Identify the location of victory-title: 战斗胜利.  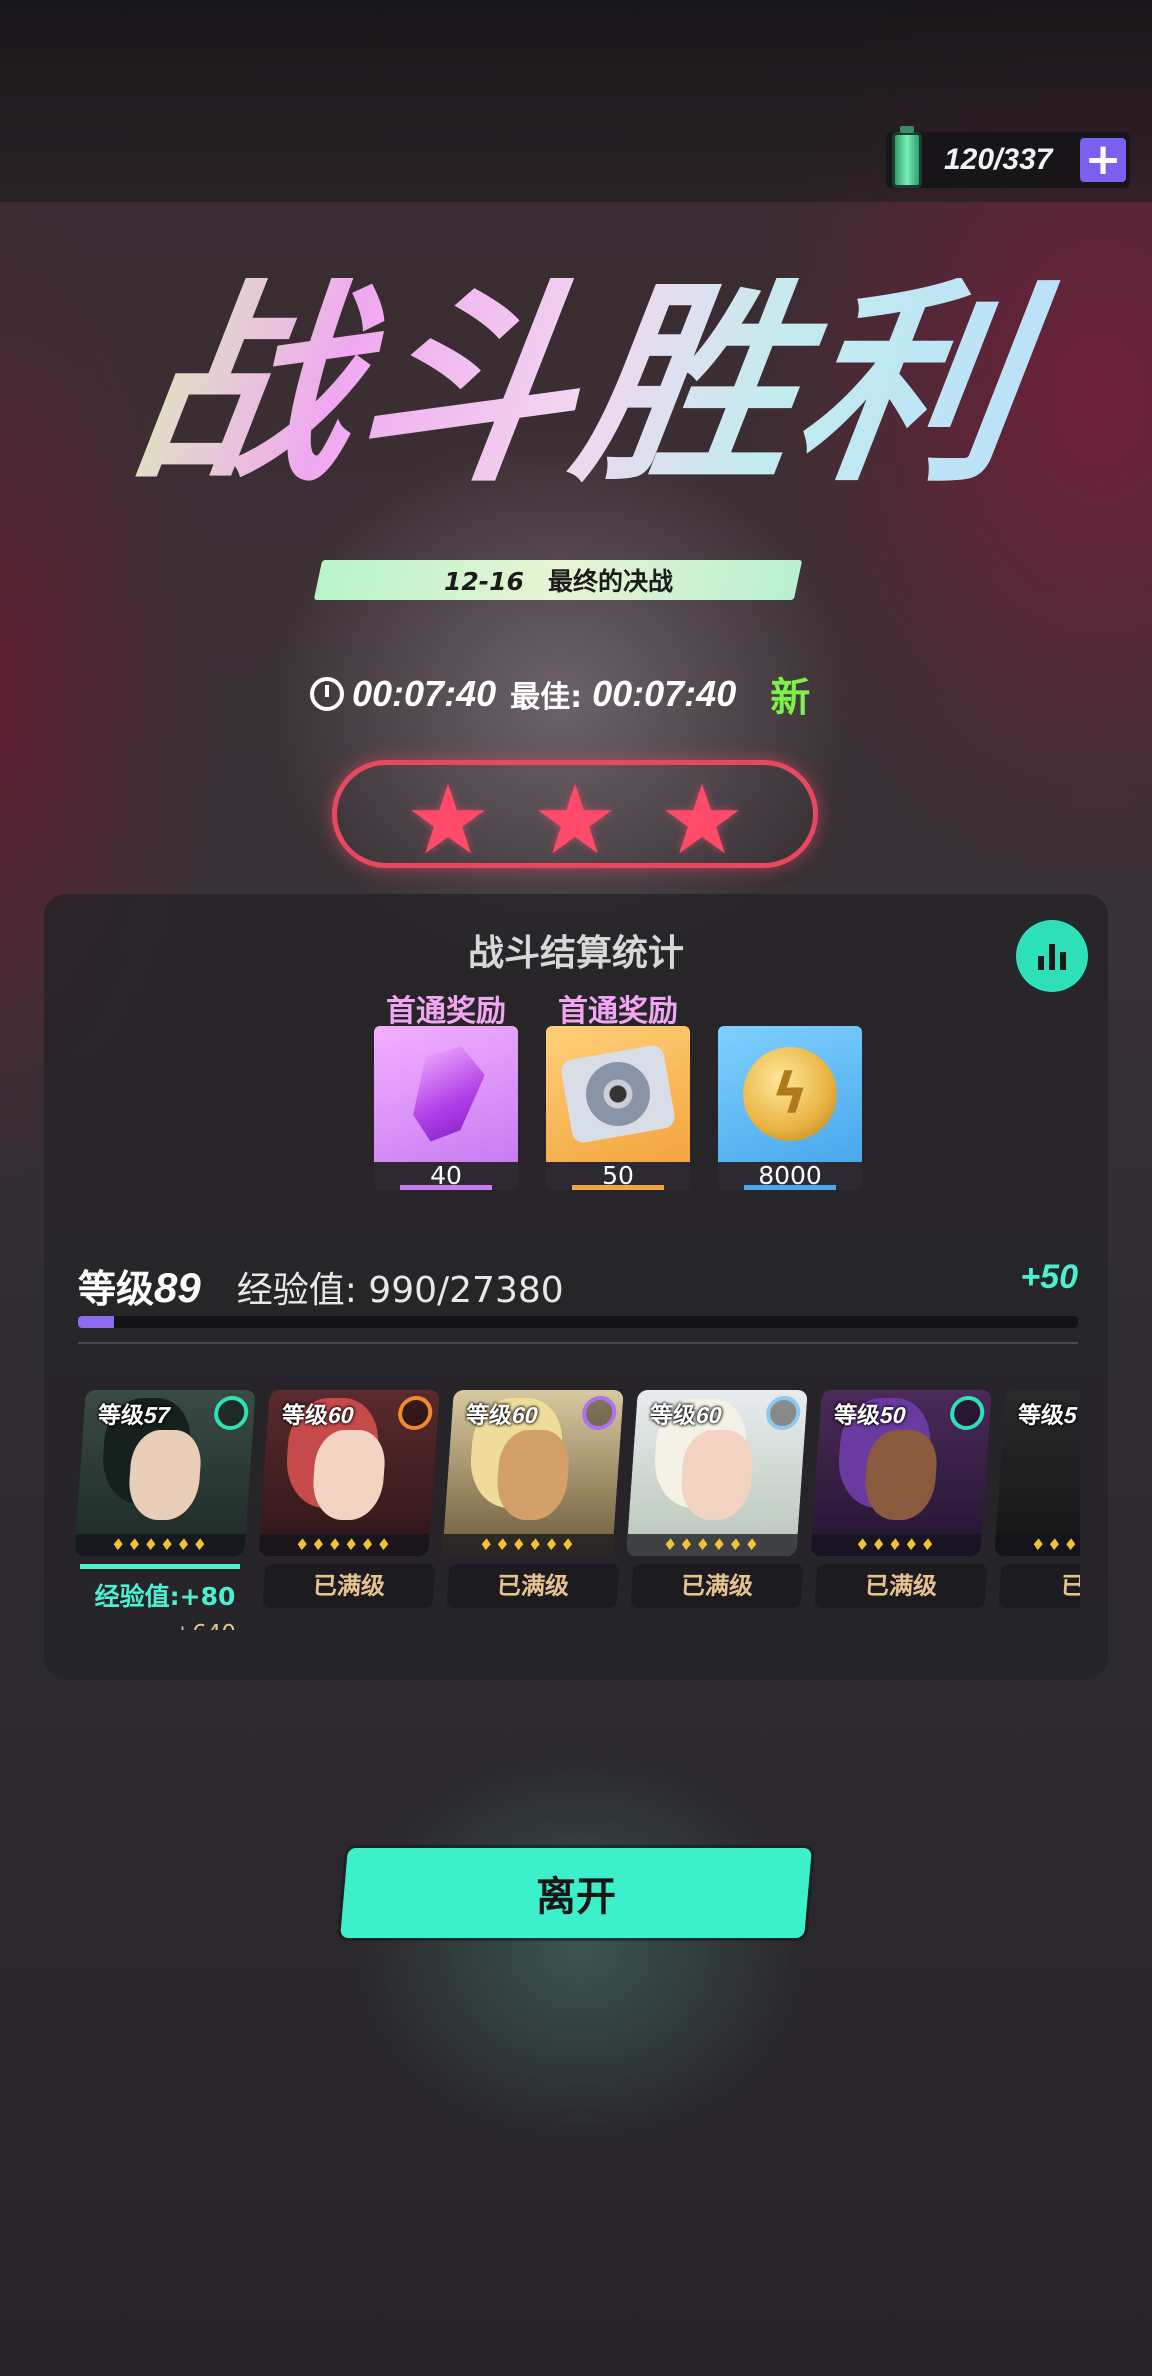
(580, 385).